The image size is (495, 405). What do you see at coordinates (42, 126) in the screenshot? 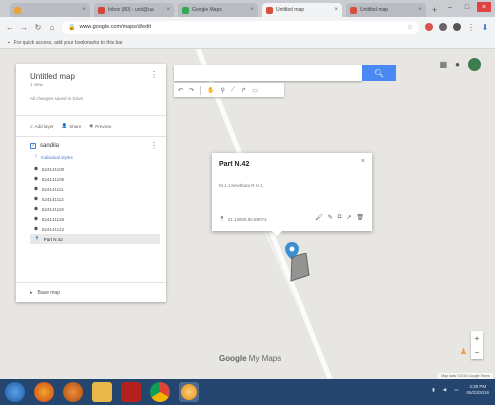
I see `add-layer-button: ≡ Add layer` at bounding box center [42, 126].